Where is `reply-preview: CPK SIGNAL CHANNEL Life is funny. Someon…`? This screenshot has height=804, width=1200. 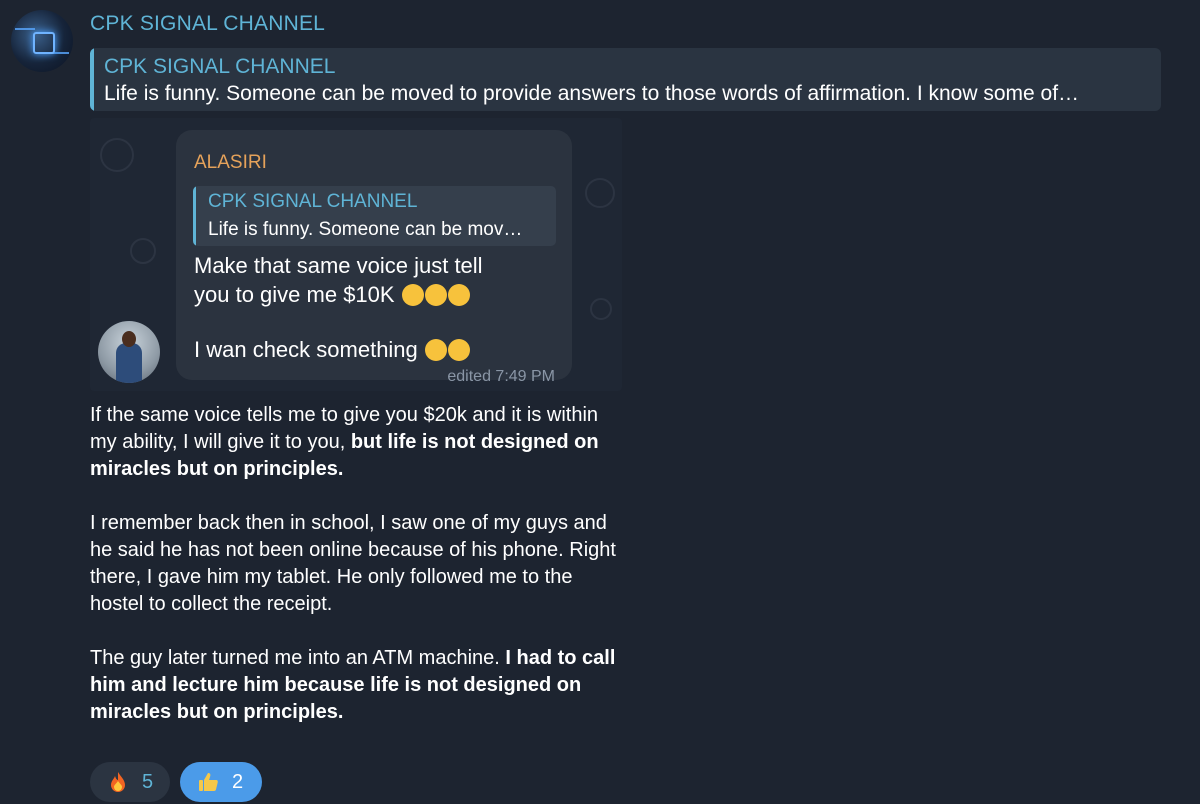
reply-preview: CPK SIGNAL CHANNEL Life is funny. Someon… is located at coordinates (625, 79).